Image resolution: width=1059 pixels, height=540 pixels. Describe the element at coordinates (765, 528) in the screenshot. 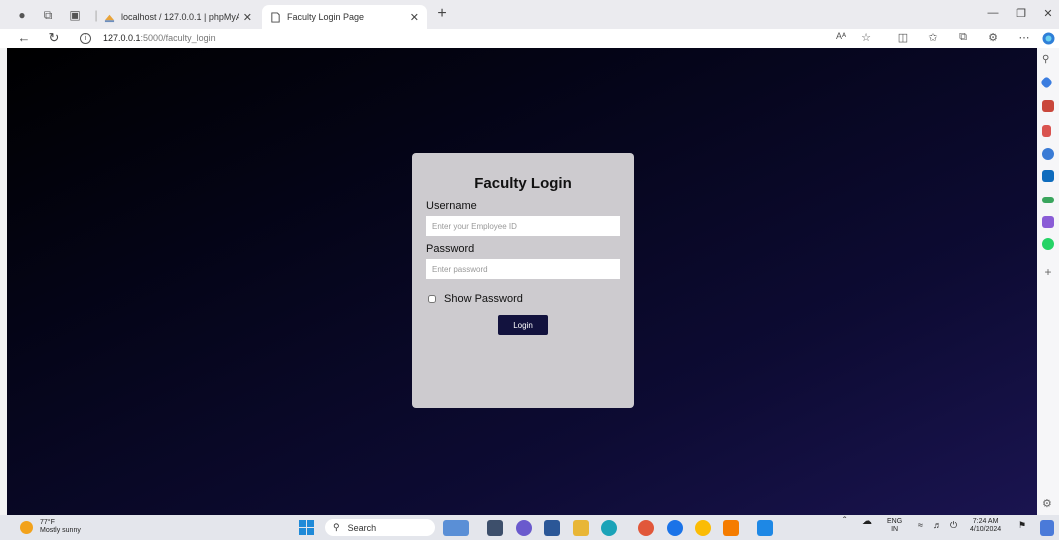

I see `vscode-icon` at that location.